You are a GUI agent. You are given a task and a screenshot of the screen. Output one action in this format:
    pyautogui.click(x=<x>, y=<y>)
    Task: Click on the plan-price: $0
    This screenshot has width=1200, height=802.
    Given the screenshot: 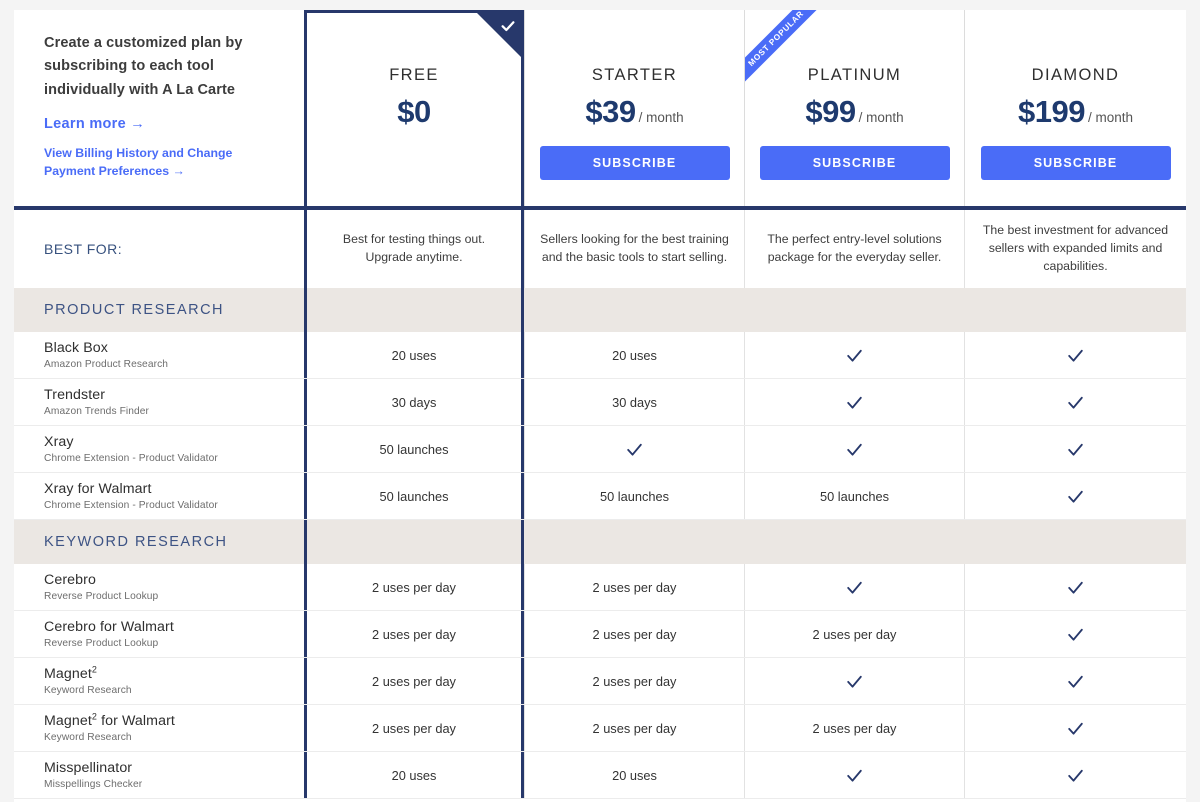 What is the action you would take?
    pyautogui.click(x=414, y=111)
    